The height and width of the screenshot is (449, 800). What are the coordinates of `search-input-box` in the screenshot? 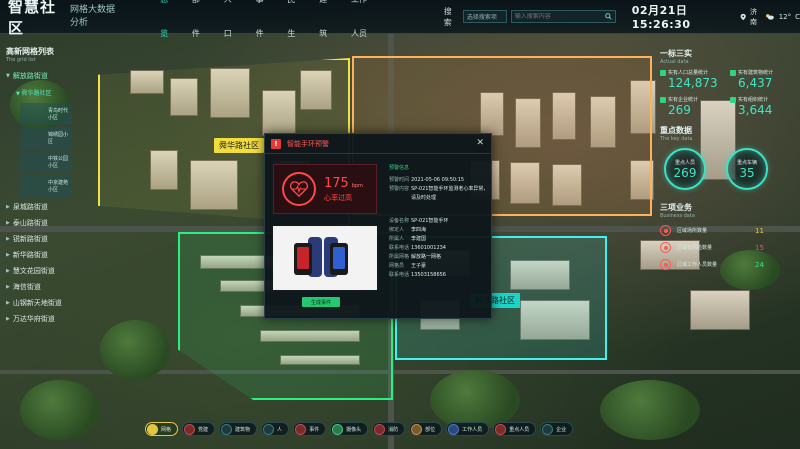 It's located at (563, 16).